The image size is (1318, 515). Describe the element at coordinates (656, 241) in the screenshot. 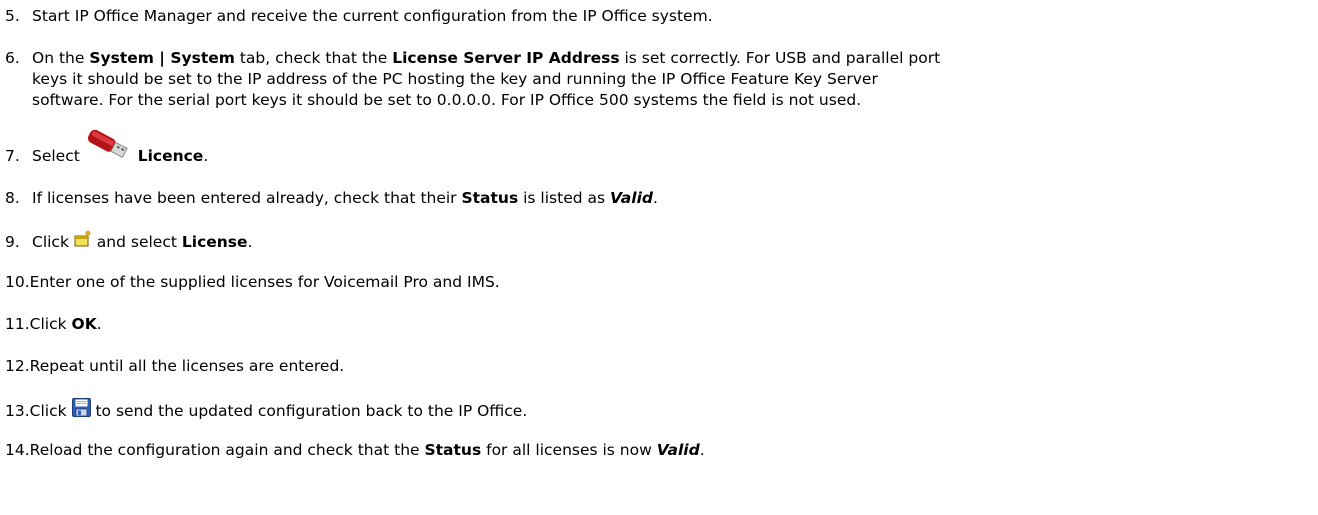

I see `step-9: 9. Click and select License.` at that location.